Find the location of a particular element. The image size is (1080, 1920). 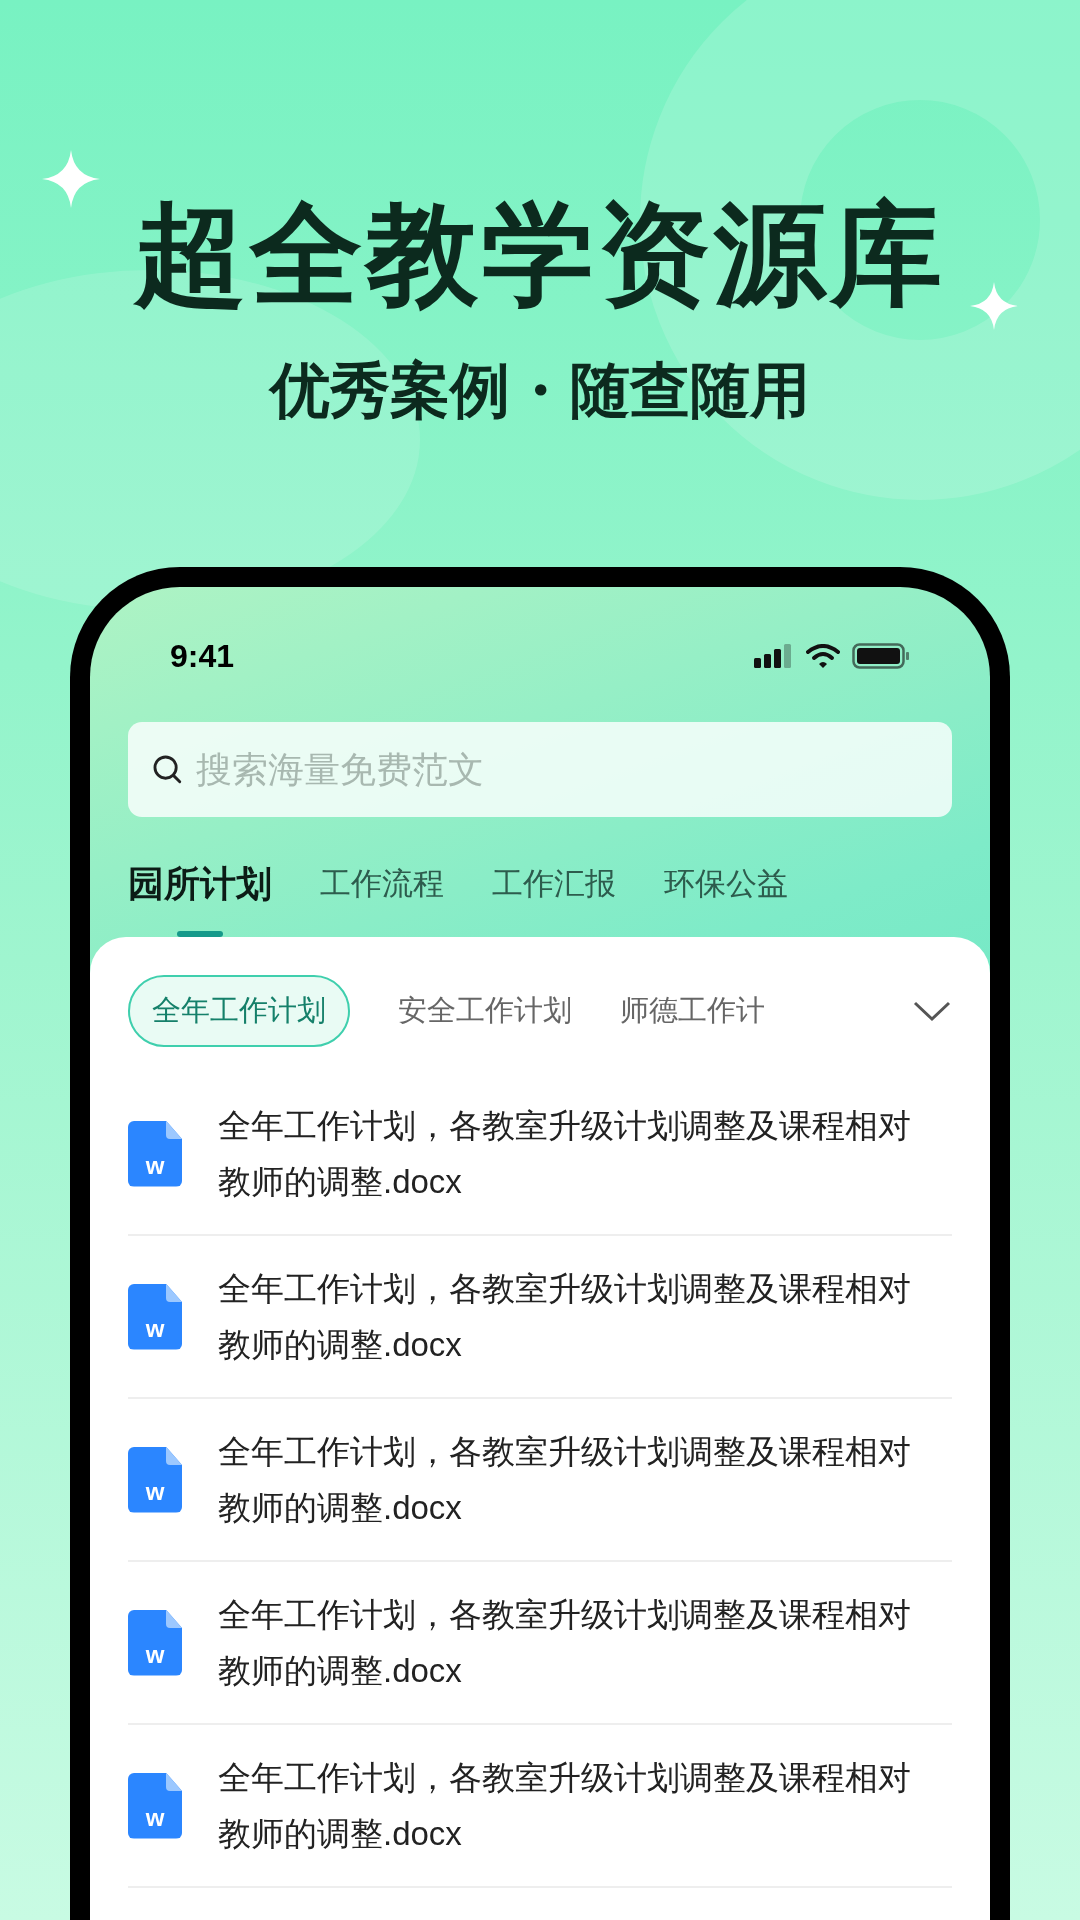

chevron-down-icon is located at coordinates (932, 1011).